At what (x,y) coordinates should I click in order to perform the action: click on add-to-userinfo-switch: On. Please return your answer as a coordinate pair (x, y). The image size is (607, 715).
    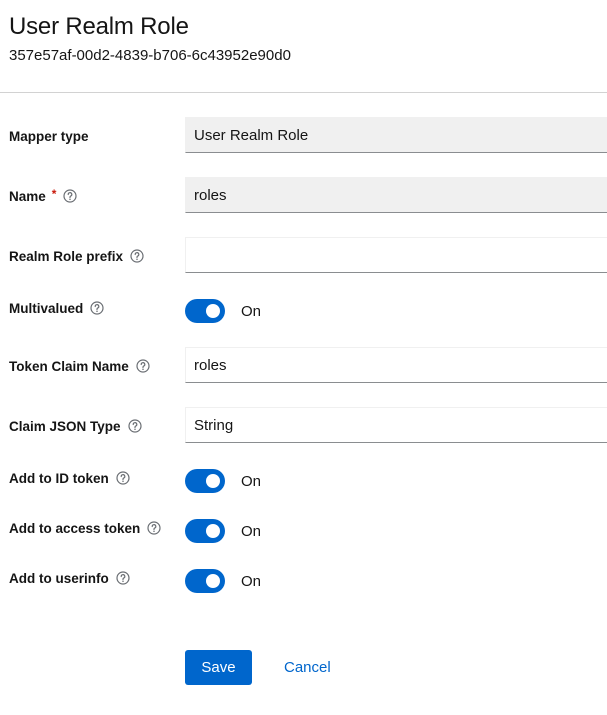
    Looking at the image, I should click on (223, 581).